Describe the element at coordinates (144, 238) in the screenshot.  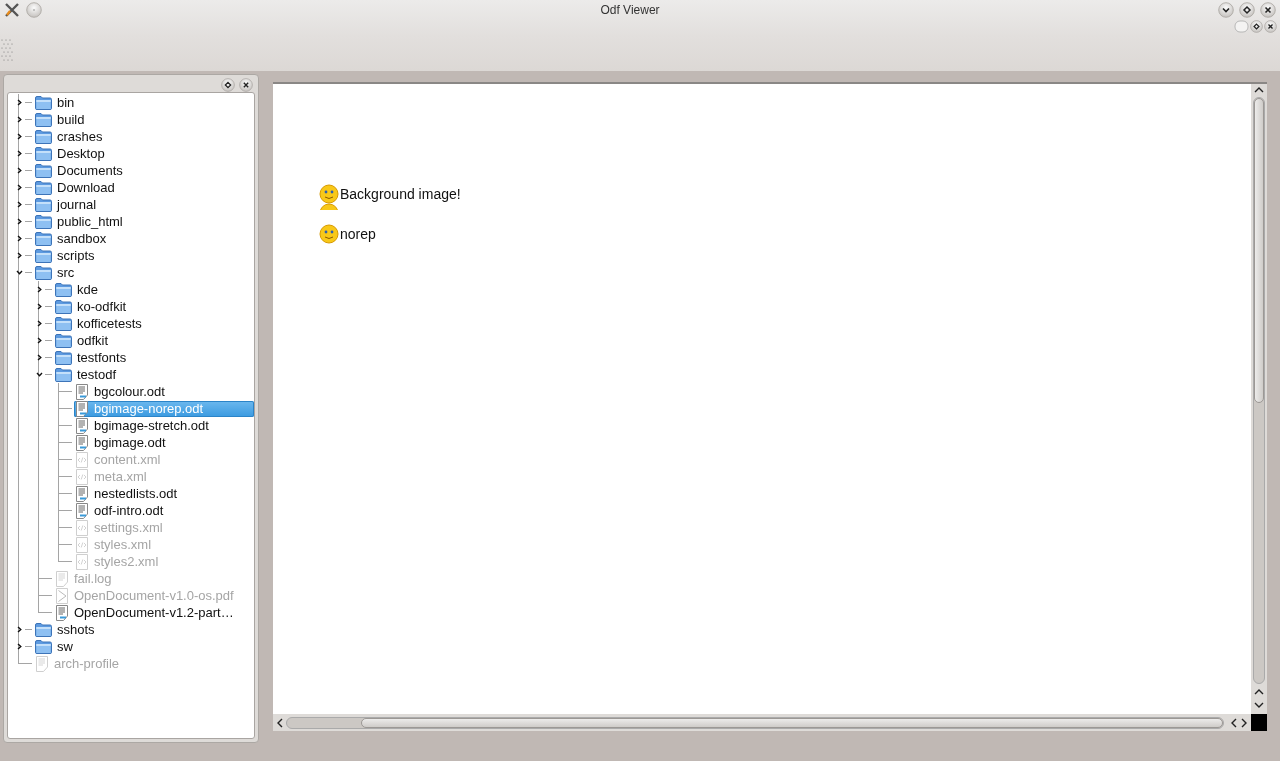
I see `folder-item: sandbox` at that location.